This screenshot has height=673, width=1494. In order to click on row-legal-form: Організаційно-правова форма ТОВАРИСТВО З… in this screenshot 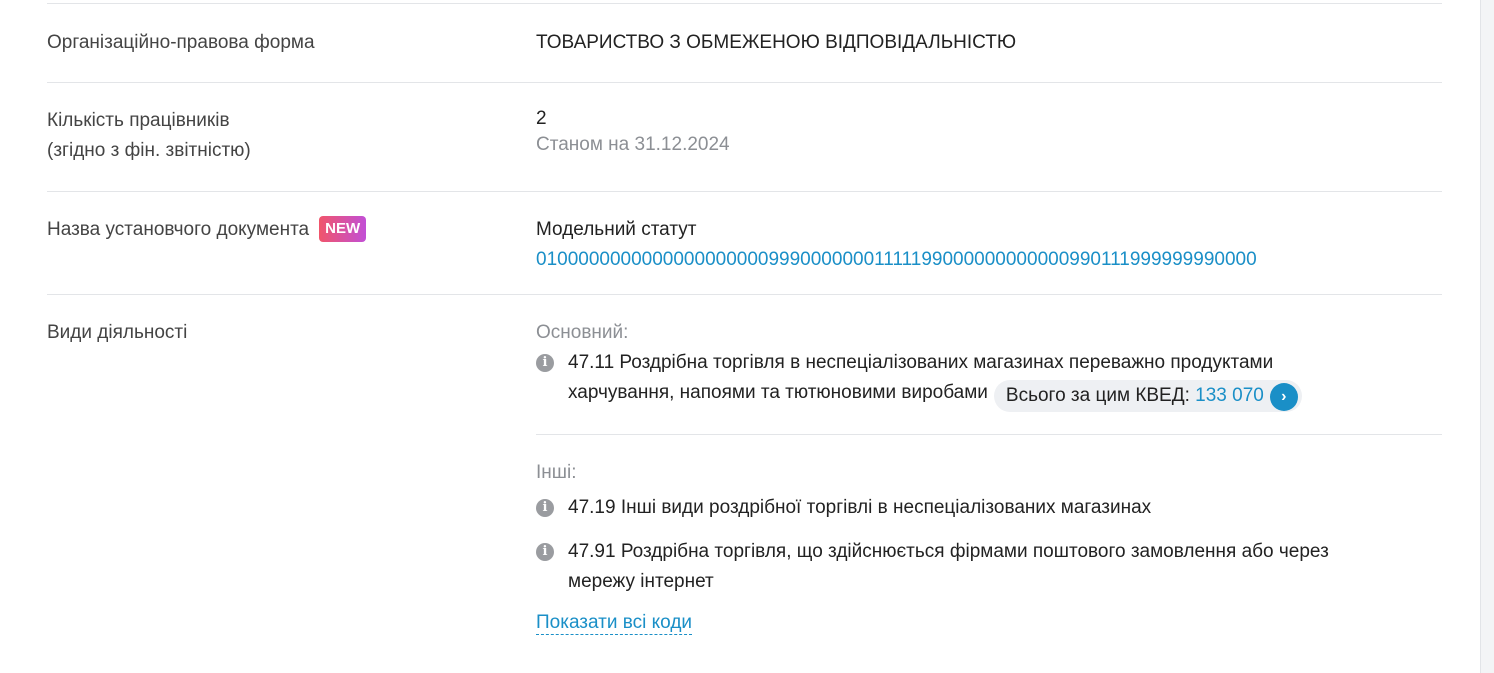, I will do `click(744, 43)`.